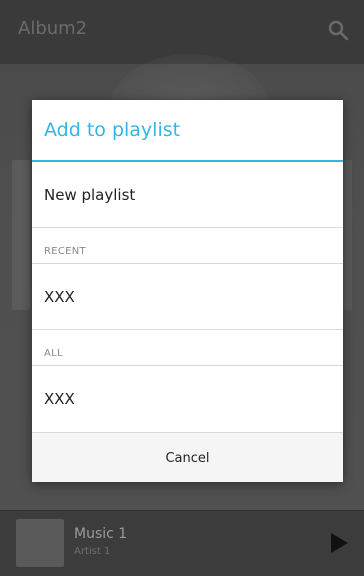  Describe the element at coordinates (53, 28) in the screenshot. I see `app-title: Album2` at that location.